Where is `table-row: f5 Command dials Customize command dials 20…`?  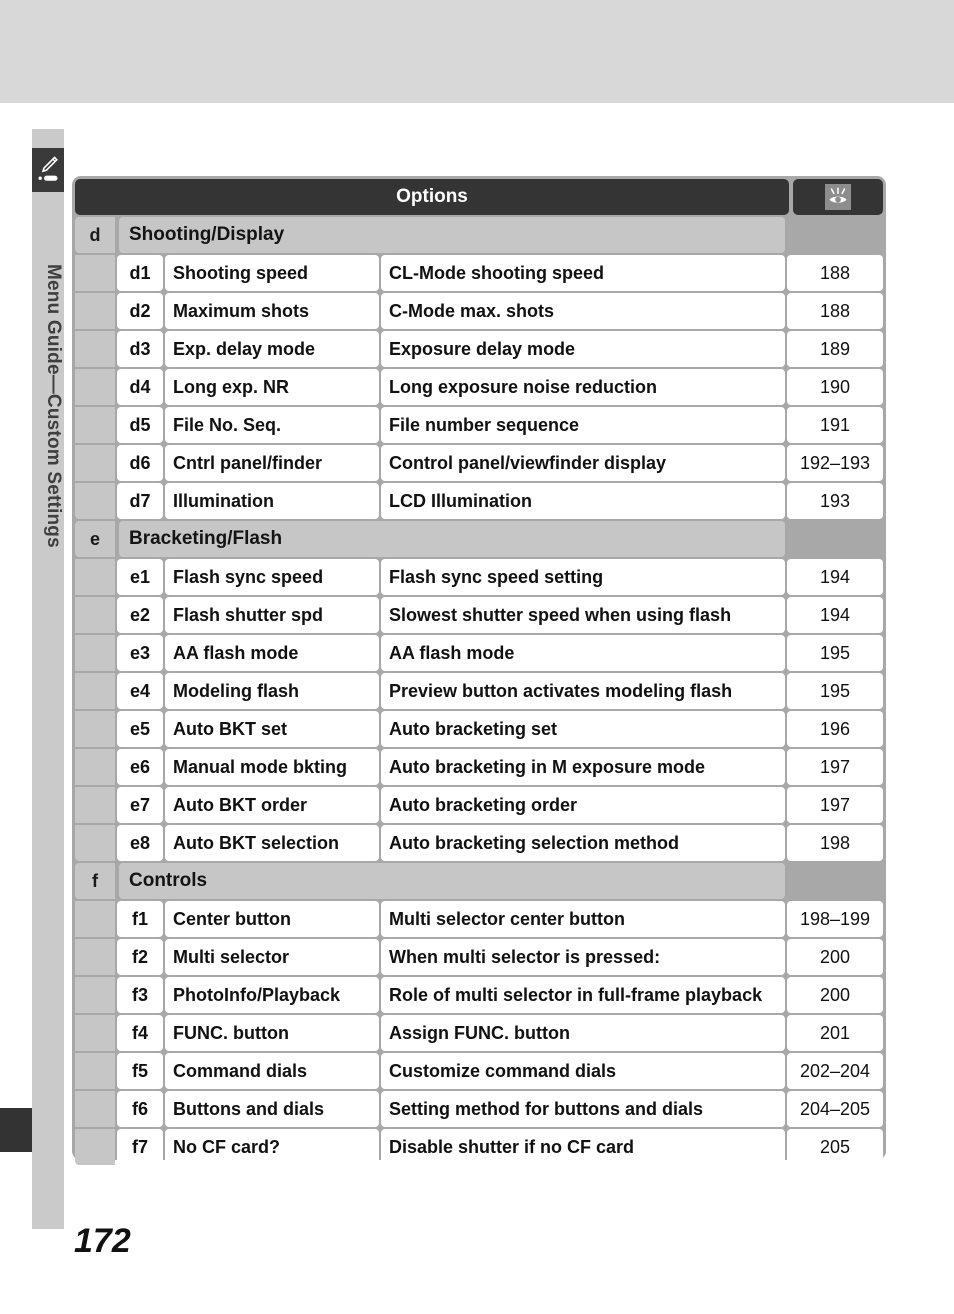
table-row: f5 Command dials Customize command dials 20… is located at coordinates (479, 1071).